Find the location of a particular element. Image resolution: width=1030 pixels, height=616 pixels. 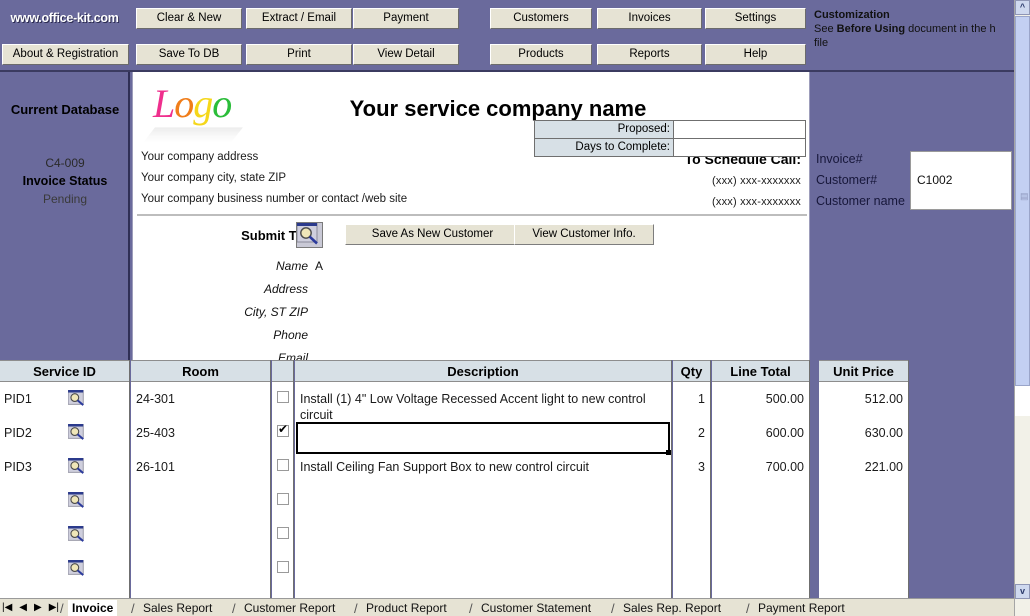

grid-header-room: Room is located at coordinates (200, 371).